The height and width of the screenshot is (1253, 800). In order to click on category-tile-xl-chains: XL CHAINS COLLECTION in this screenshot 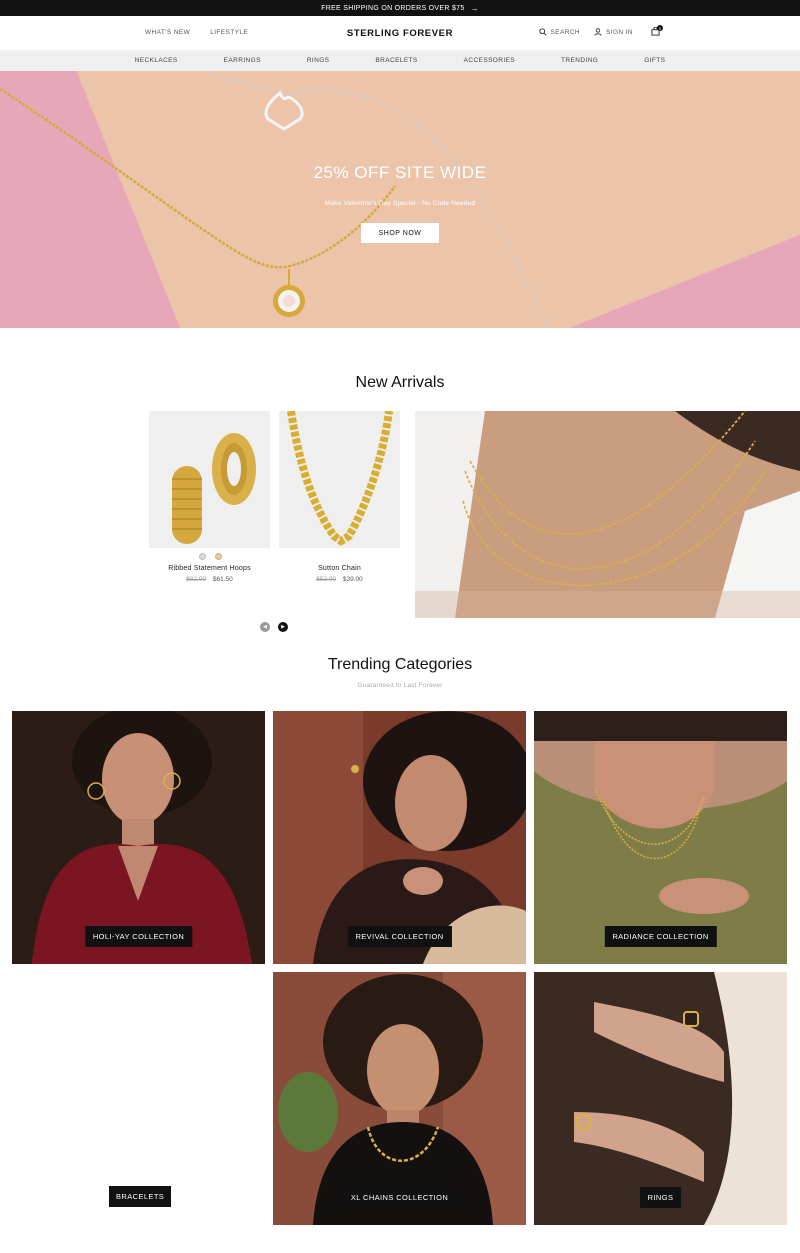, I will do `click(399, 1098)`.